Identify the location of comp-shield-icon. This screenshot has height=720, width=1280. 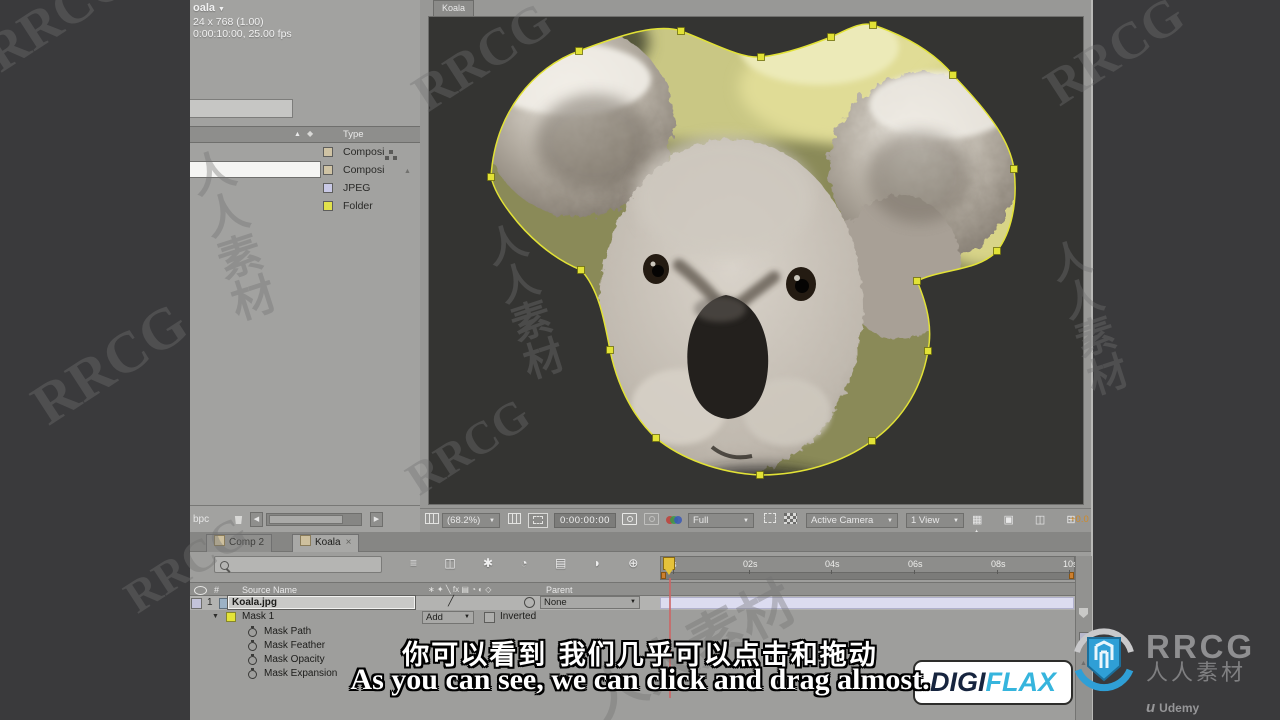
(1083, 613).